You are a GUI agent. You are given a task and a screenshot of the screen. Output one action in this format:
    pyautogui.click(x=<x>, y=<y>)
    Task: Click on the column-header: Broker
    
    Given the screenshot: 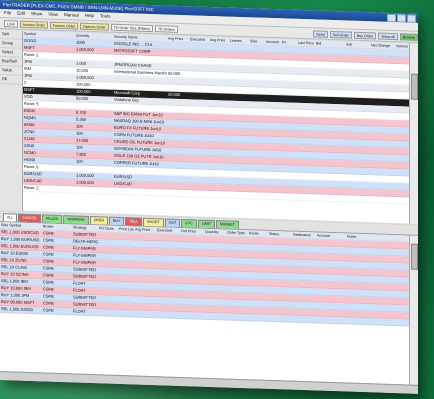 What is the action you would take?
    pyautogui.click(x=57, y=226)
    